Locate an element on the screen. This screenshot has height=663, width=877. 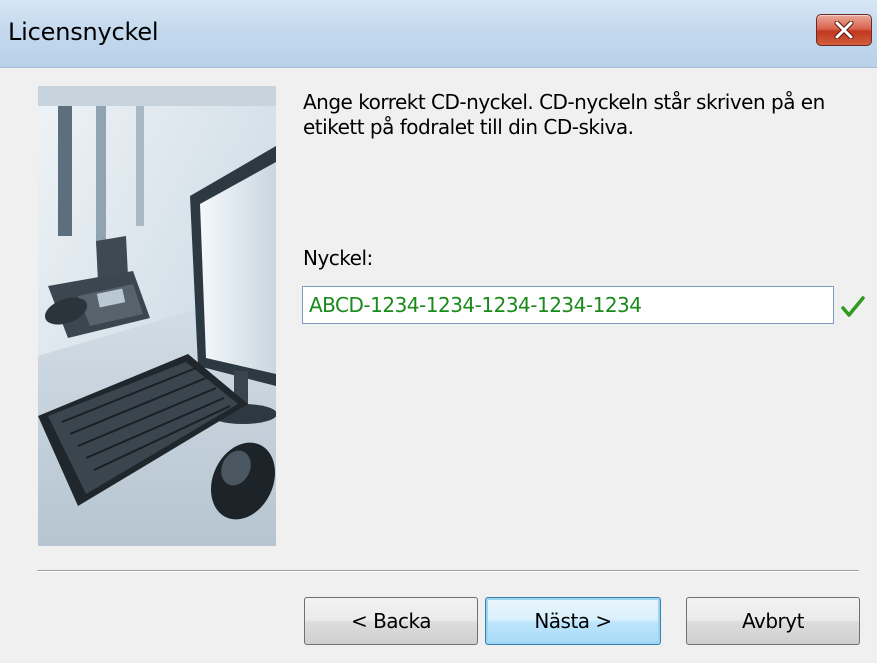
title-bar: Licensnyckel is located at coordinates (438, 34).